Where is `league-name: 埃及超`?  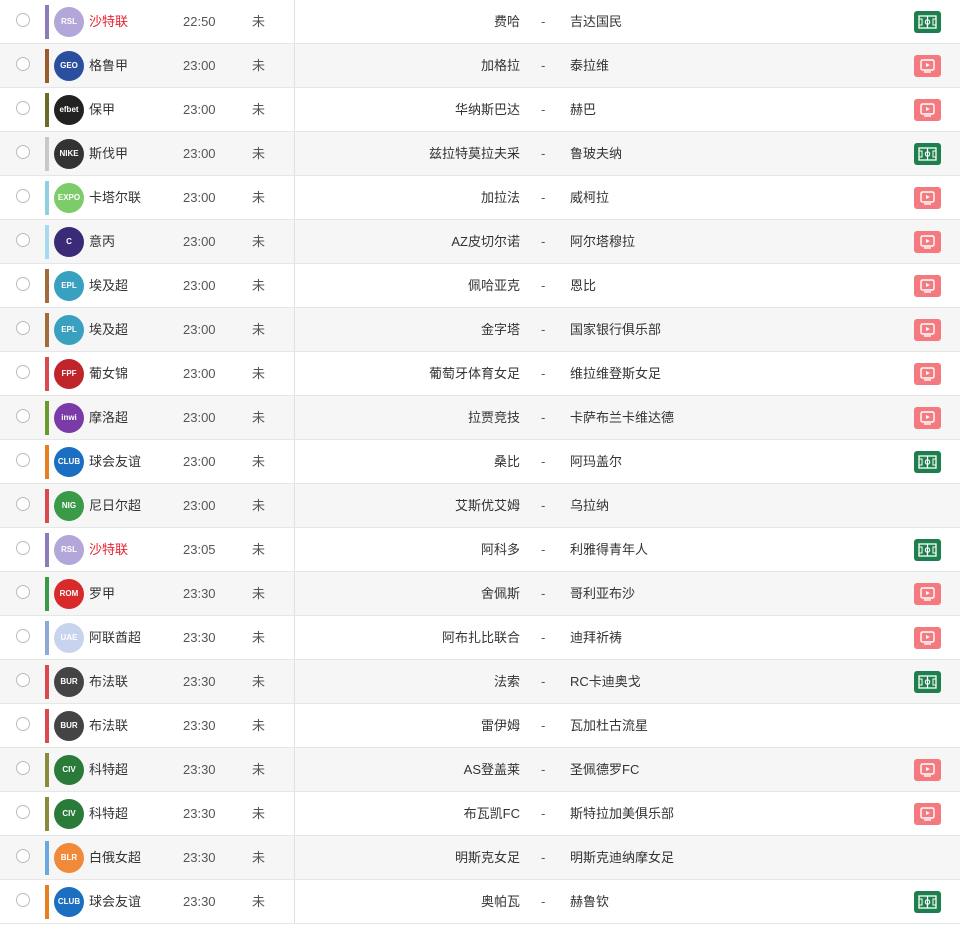 league-name: 埃及超 is located at coordinates (134, 329).